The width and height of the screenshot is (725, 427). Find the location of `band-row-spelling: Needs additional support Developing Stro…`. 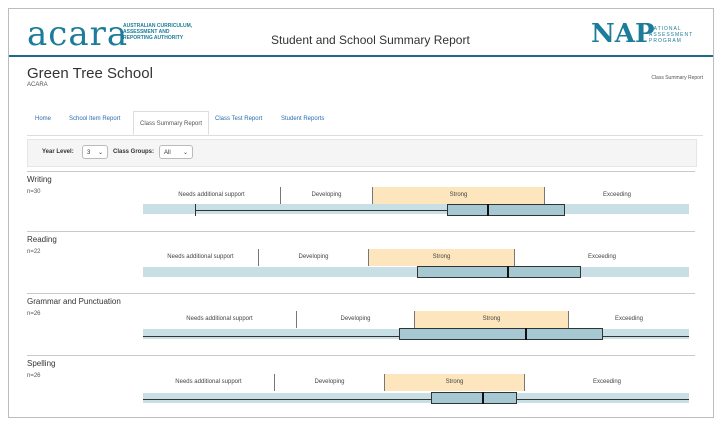

band-row-spelling: Needs additional support Developing Stro… is located at coordinates (416, 382).